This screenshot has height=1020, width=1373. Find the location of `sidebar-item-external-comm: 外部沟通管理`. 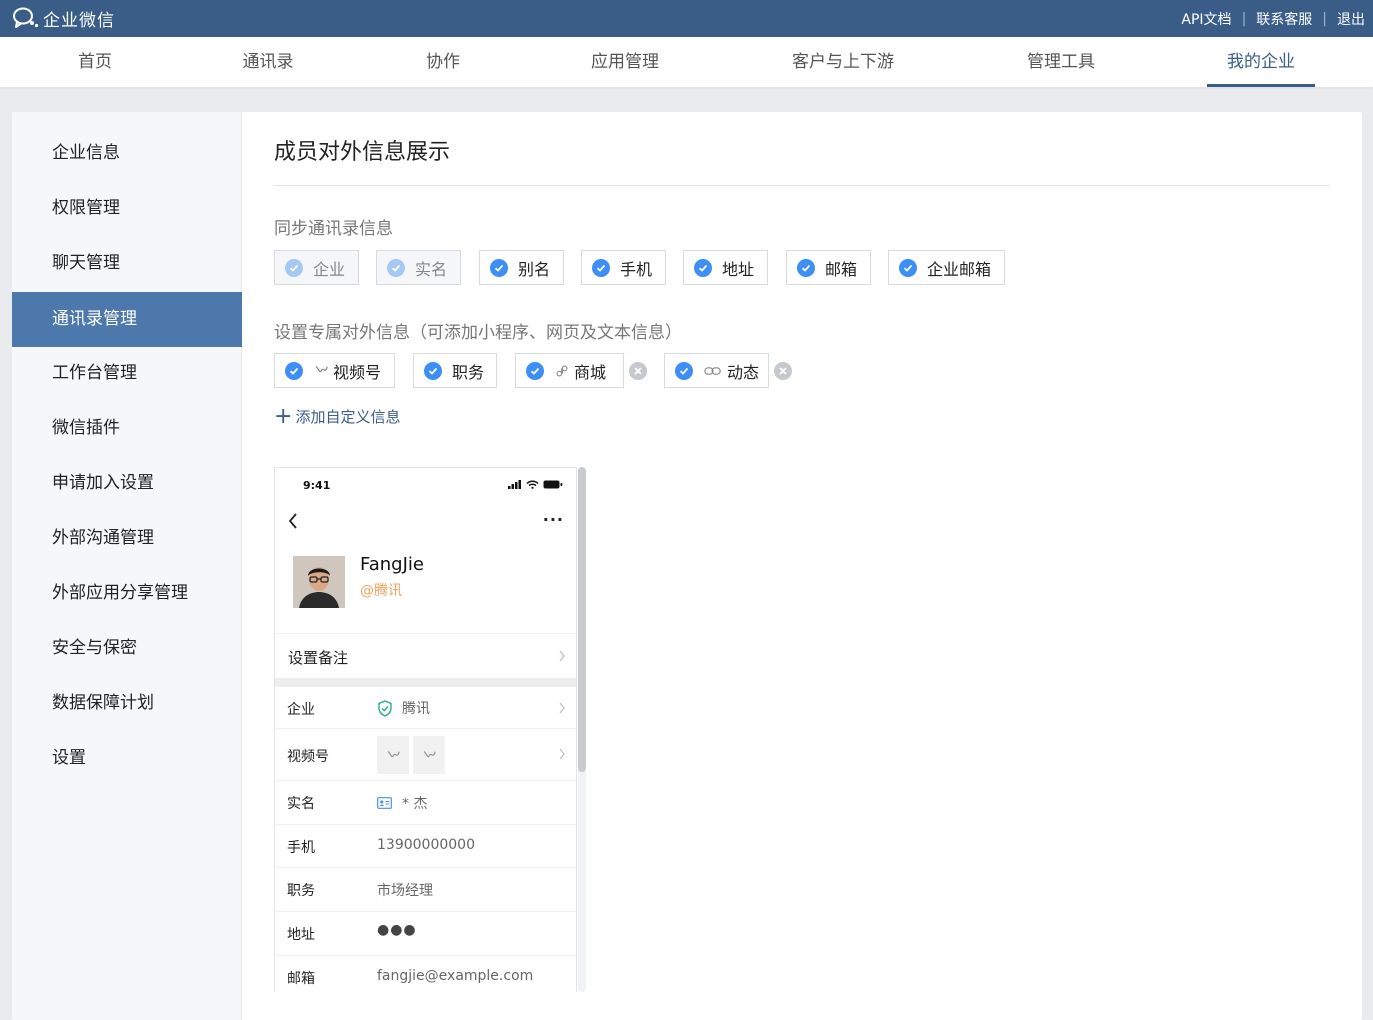

sidebar-item-external-comm: 外部沟通管理 is located at coordinates (127, 538).